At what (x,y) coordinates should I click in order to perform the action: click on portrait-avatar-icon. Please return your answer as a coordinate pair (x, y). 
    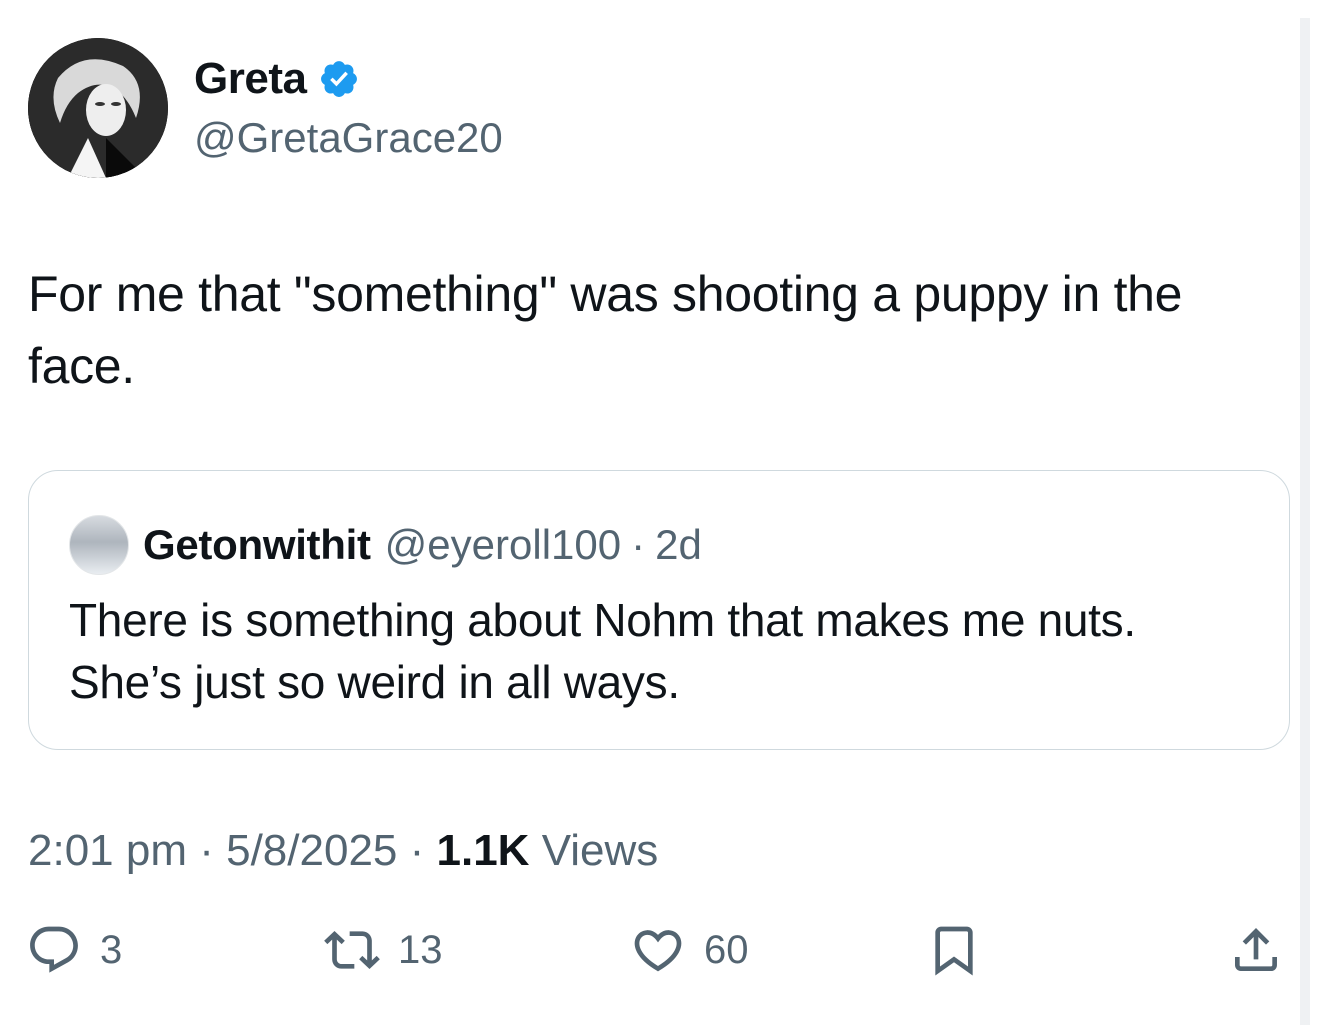
    Looking at the image, I should click on (98, 108).